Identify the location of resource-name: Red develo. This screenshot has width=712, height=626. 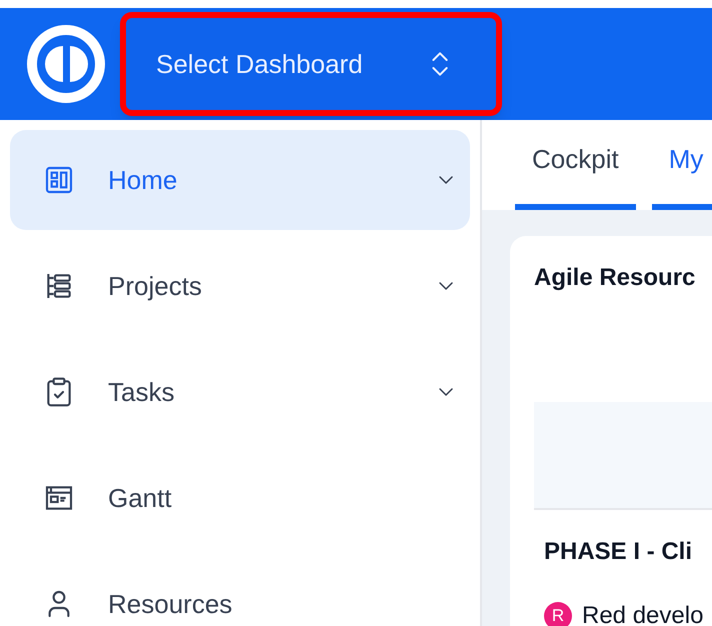
(643, 613).